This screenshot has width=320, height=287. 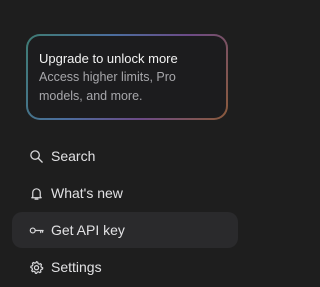 I want to click on nav-item-label: Get API key, so click(x=88, y=230).